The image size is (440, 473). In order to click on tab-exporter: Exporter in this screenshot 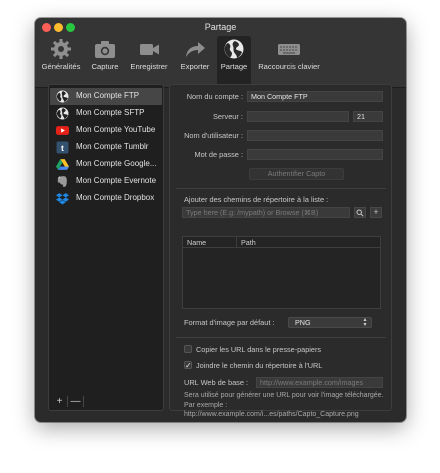, I will do `click(195, 61)`.